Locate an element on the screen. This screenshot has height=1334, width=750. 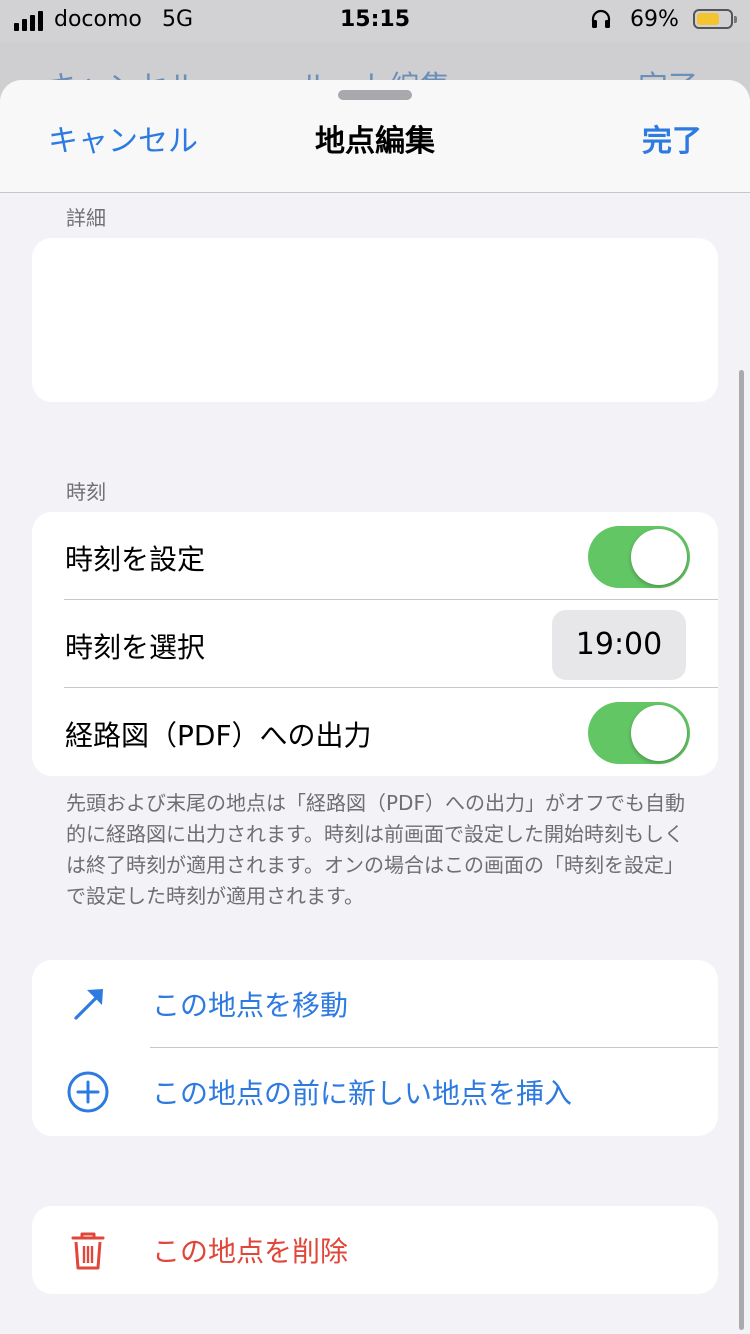
details-text-area is located at coordinates (375, 320).